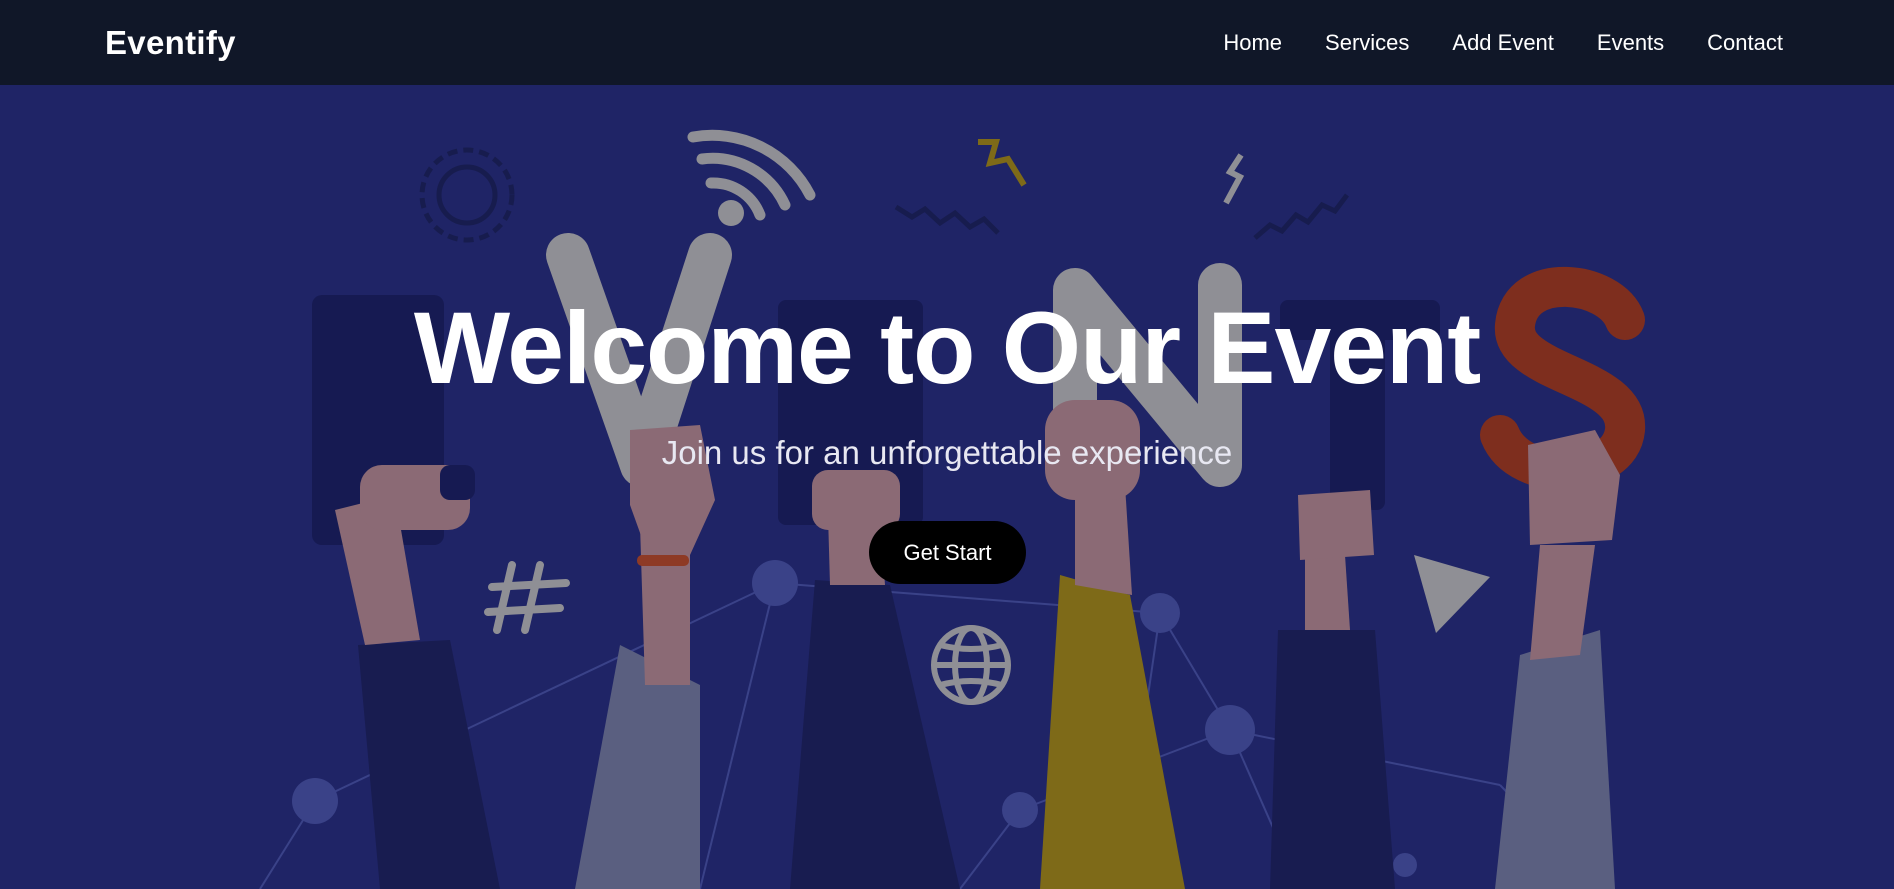 This screenshot has width=1894, height=889. I want to click on nav-link-add-event: Add Event, so click(1503, 43).